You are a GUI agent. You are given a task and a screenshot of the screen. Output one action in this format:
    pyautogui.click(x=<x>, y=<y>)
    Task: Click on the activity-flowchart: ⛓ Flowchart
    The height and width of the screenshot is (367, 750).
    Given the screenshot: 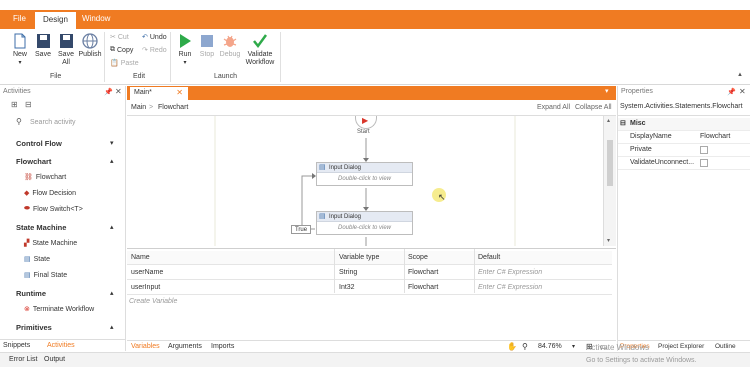 What is the action you would take?
    pyautogui.click(x=45, y=177)
    